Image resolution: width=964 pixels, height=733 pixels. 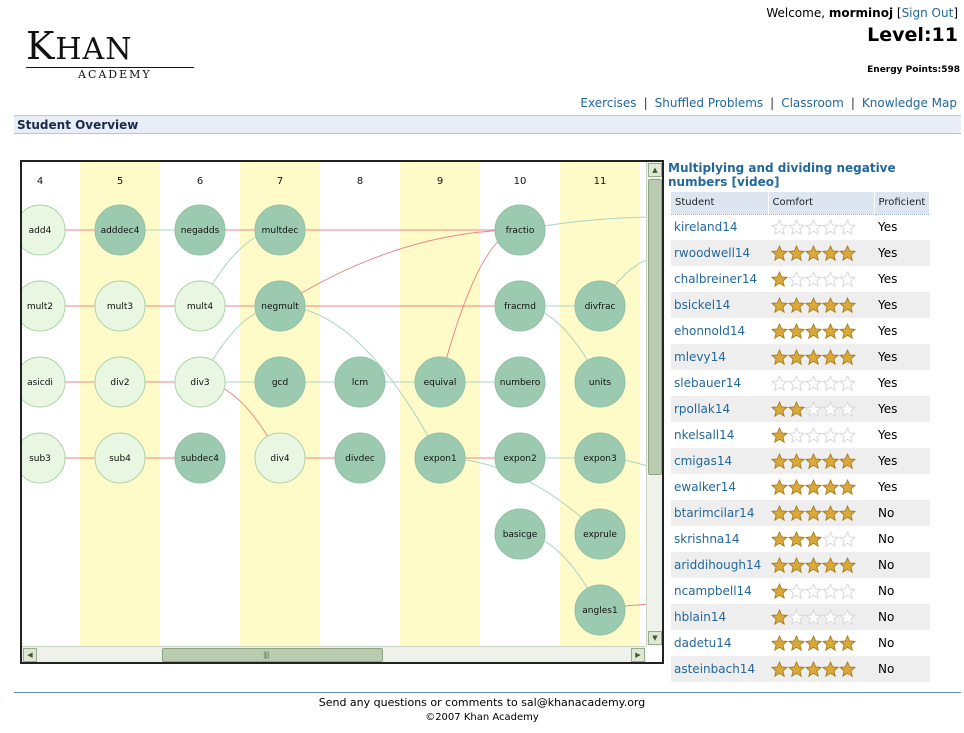 What do you see at coordinates (821, 409) in the screenshot?
I see `comfort-rating` at bounding box center [821, 409].